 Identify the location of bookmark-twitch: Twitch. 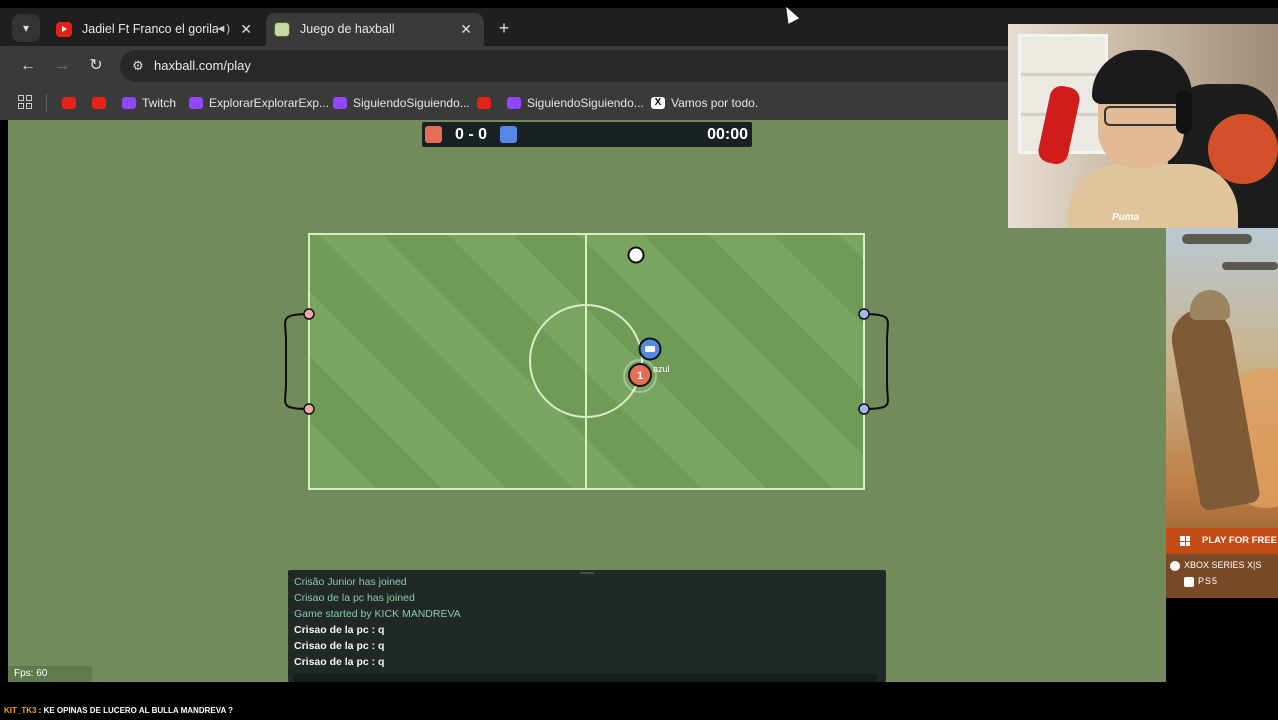
(149, 103).